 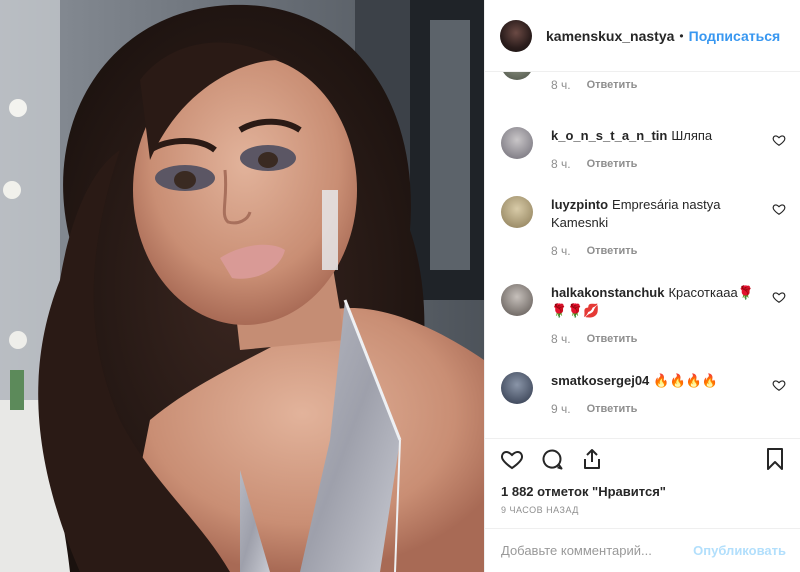 I want to click on comment-username: halkakonstanchuk, so click(x=607, y=292).